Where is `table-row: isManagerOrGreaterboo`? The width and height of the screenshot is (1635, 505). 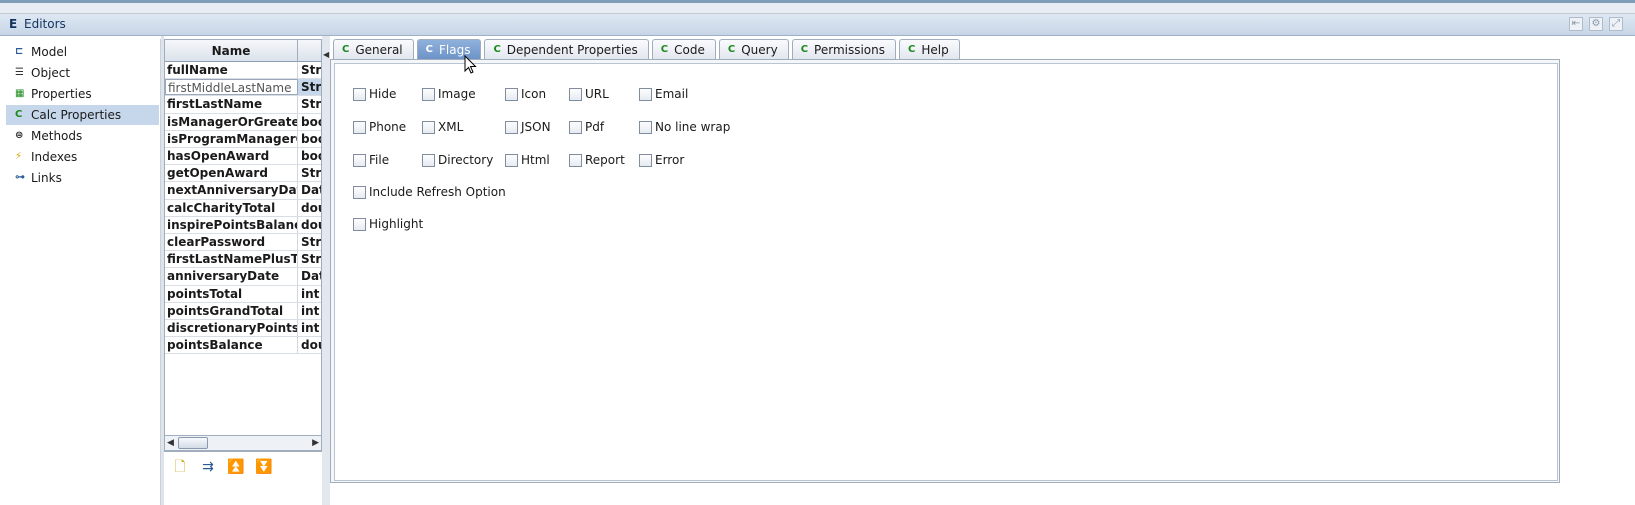 table-row: isManagerOrGreaterboo is located at coordinates (243, 122).